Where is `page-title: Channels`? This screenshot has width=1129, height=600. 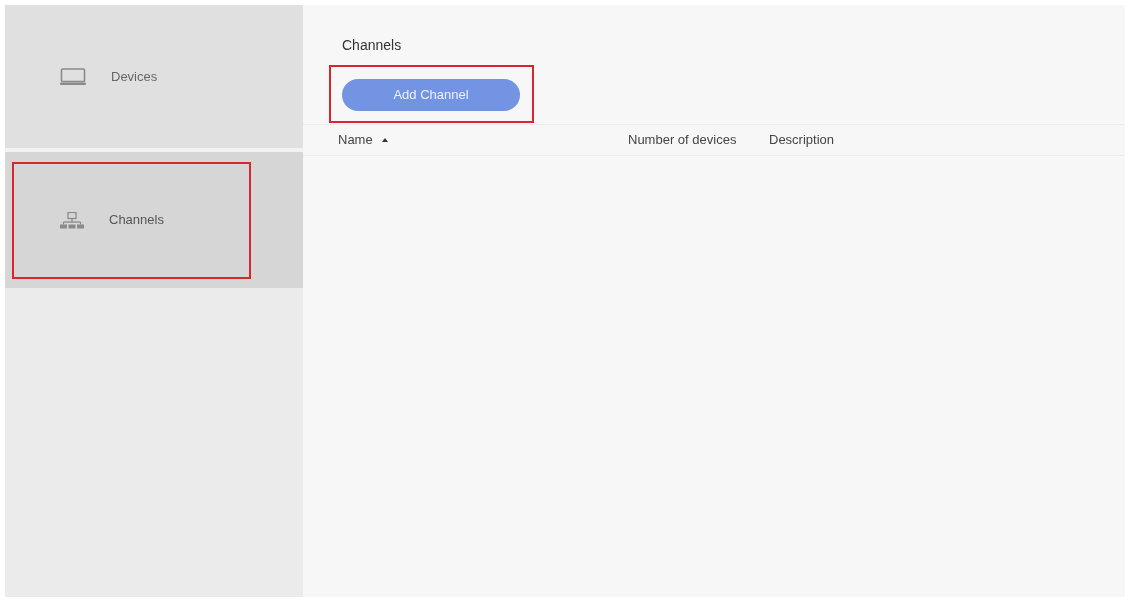
page-title: Channels is located at coordinates (372, 45).